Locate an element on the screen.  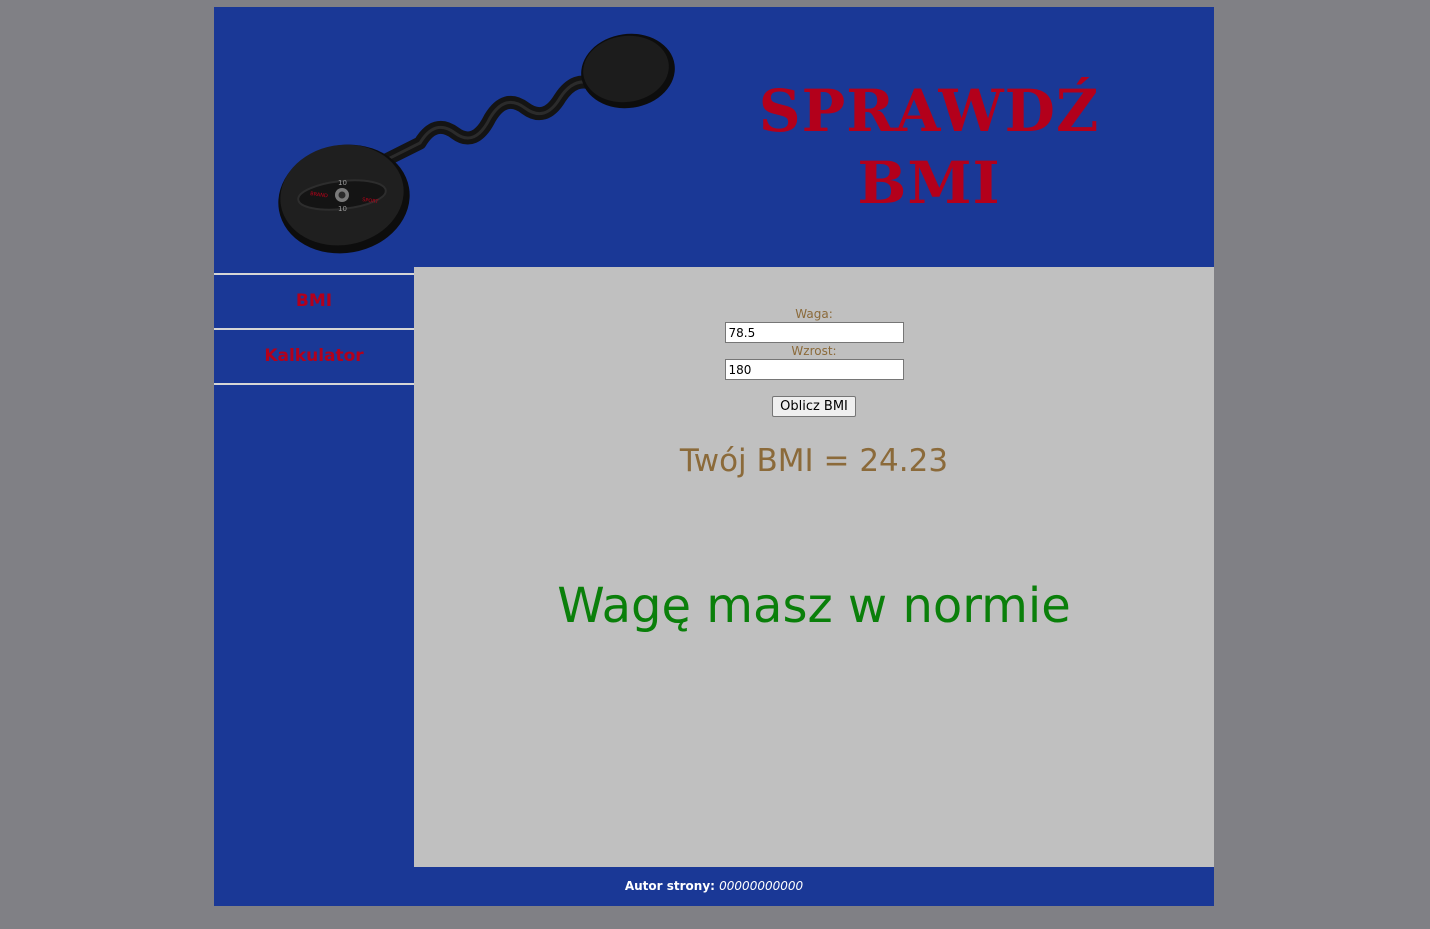
weight-label: Waga: is located at coordinates (814, 314).